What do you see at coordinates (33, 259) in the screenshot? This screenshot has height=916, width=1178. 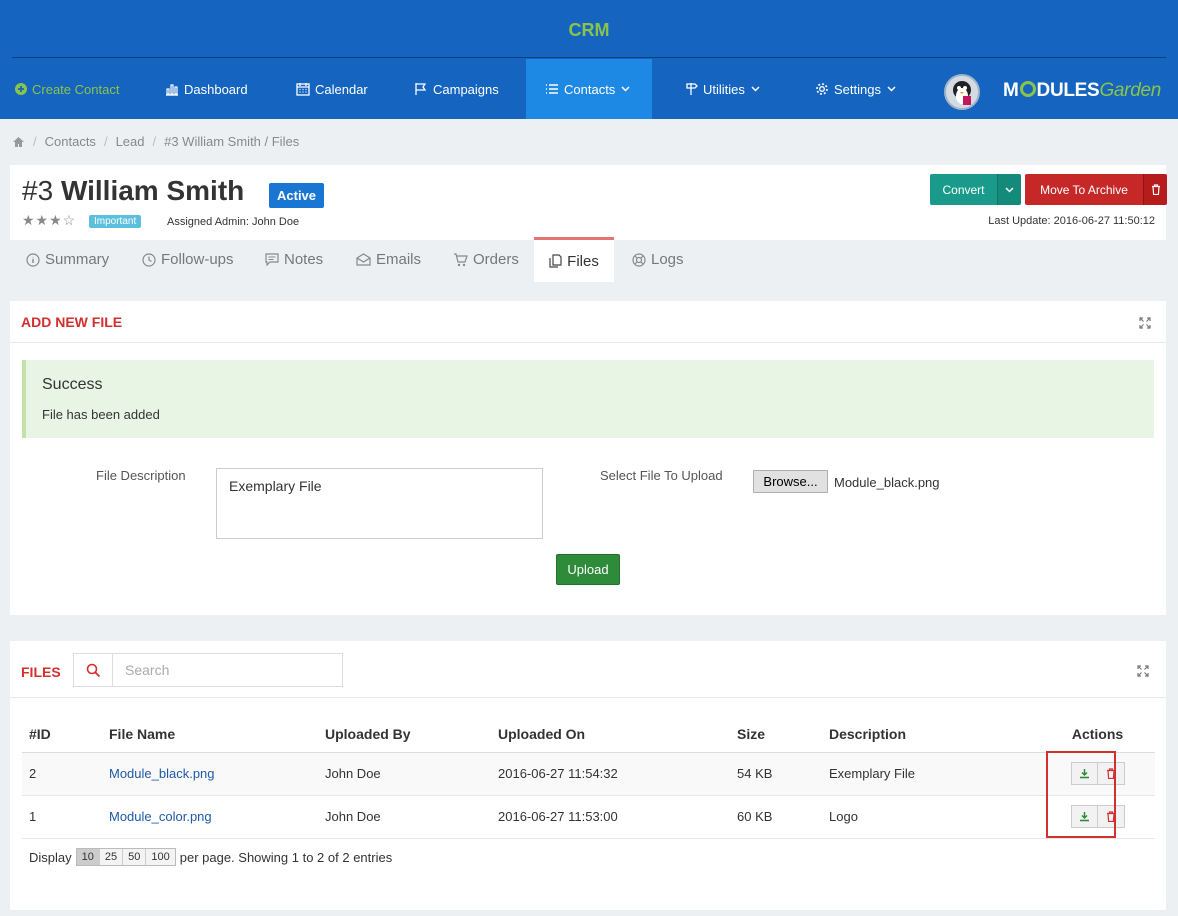 I see `info-circle-icon` at bounding box center [33, 259].